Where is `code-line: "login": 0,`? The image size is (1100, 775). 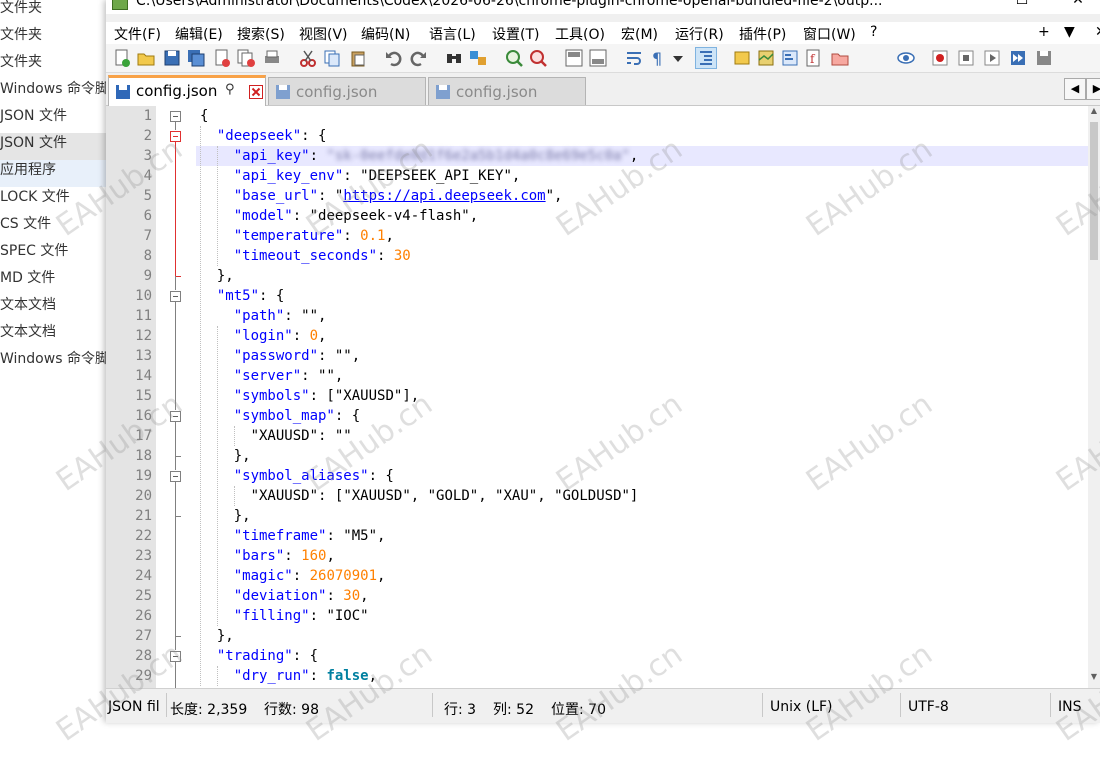
code-line: "login": 0, is located at coordinates (642, 336).